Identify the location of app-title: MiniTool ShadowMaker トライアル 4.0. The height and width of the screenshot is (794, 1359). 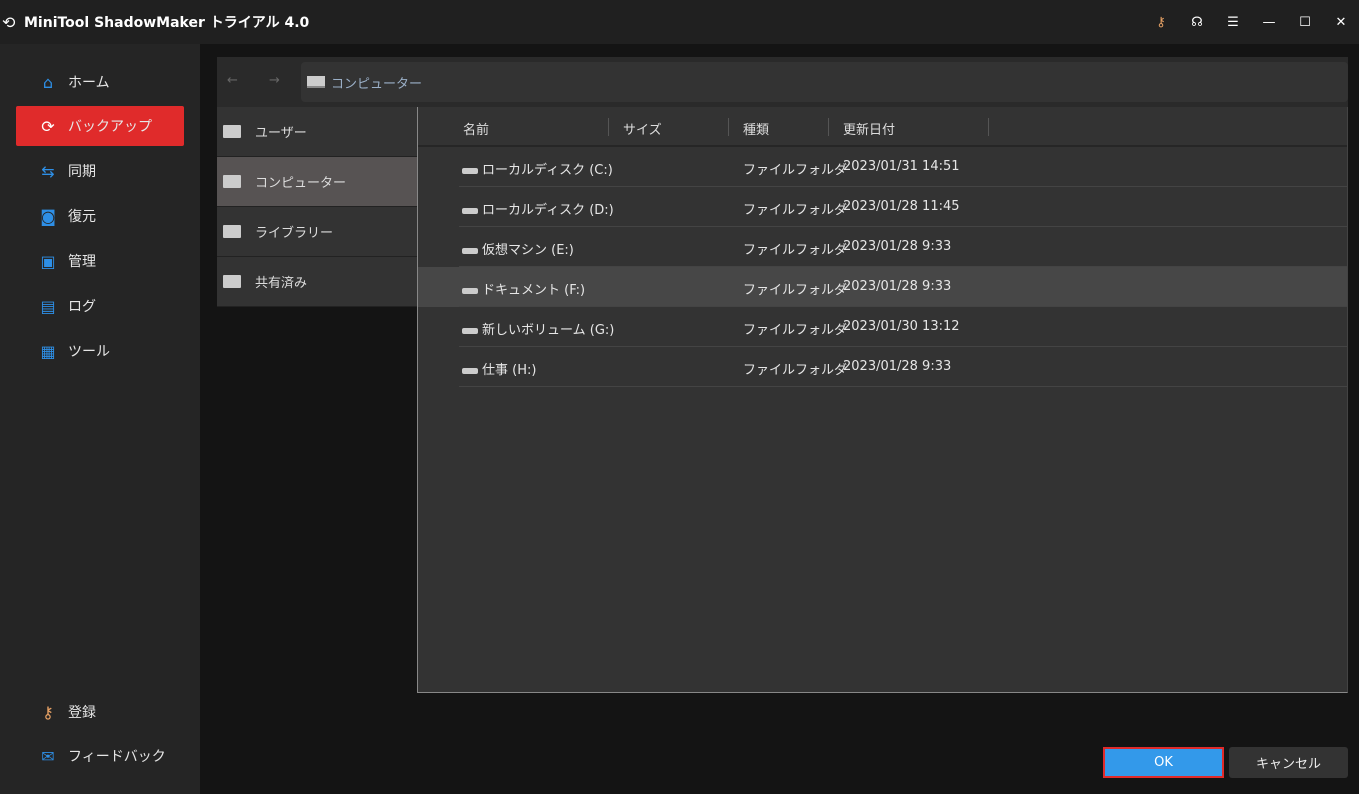
(167, 23).